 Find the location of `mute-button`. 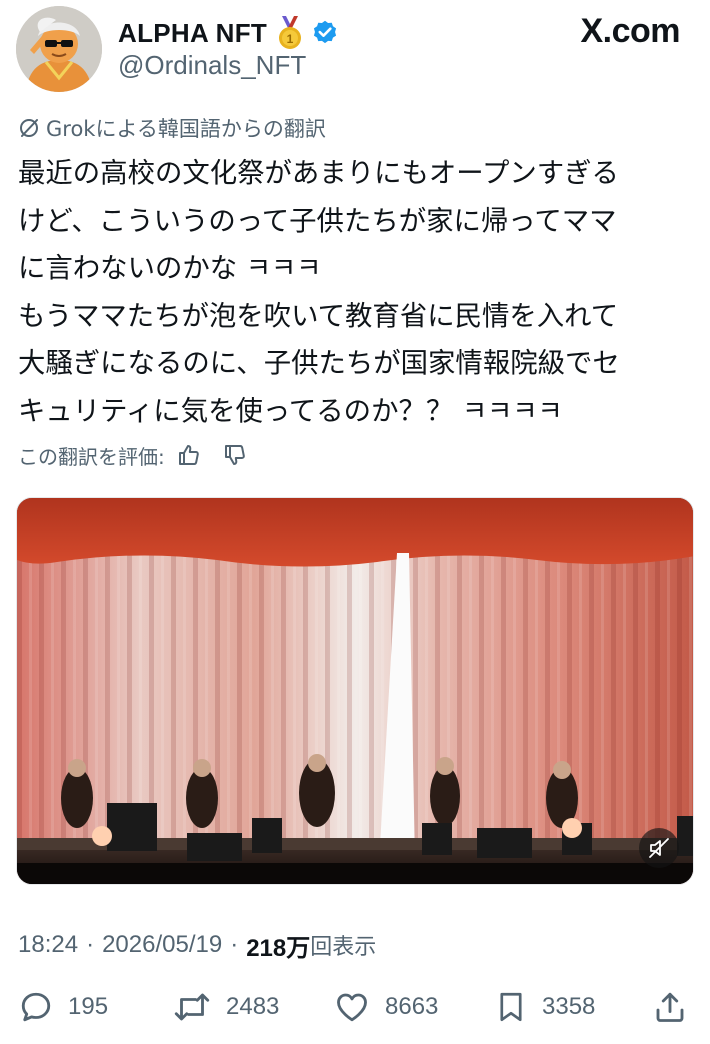

mute-button is located at coordinates (659, 848).